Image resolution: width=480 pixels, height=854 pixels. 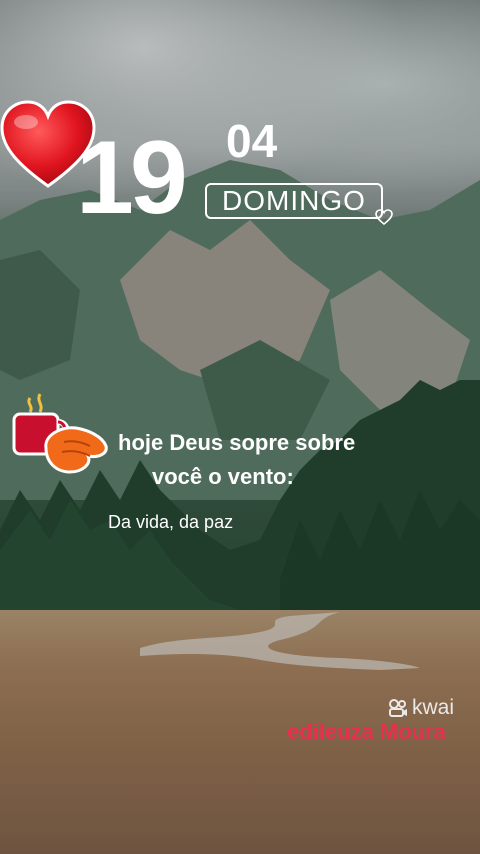 What do you see at coordinates (132, 178) in the screenshot?
I see `day-number: 19` at bounding box center [132, 178].